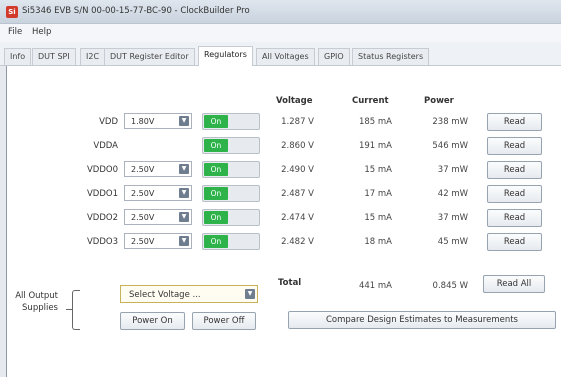 This screenshot has width=561, height=377. I want to click on menu-bar: File Help, so click(280, 33).